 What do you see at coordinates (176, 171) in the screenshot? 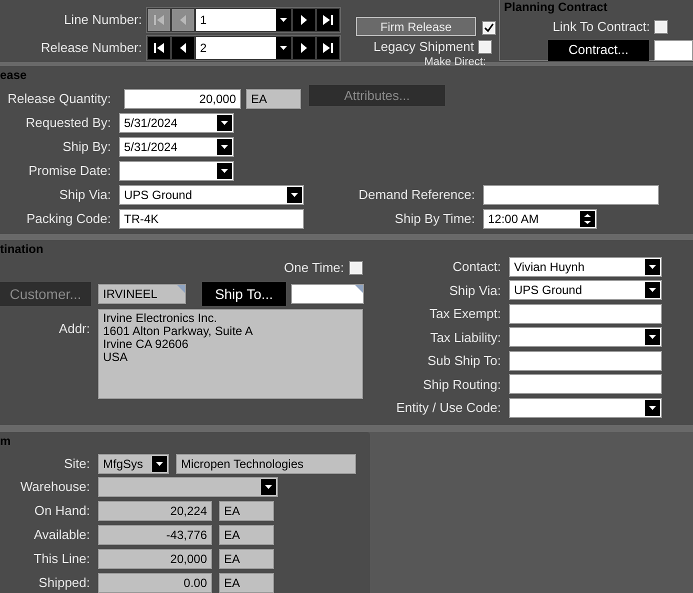
I see `date-field` at bounding box center [176, 171].